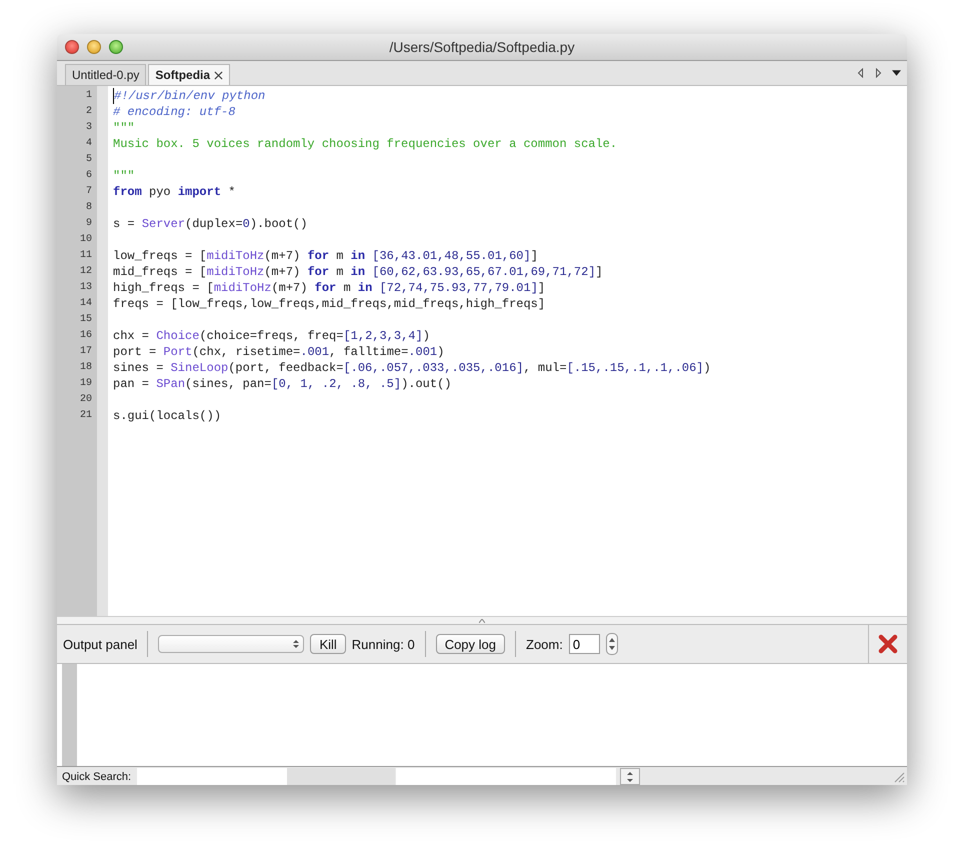 The width and height of the screenshot is (964, 864). Describe the element at coordinates (94, 47) in the screenshot. I see `minimize-button` at that location.